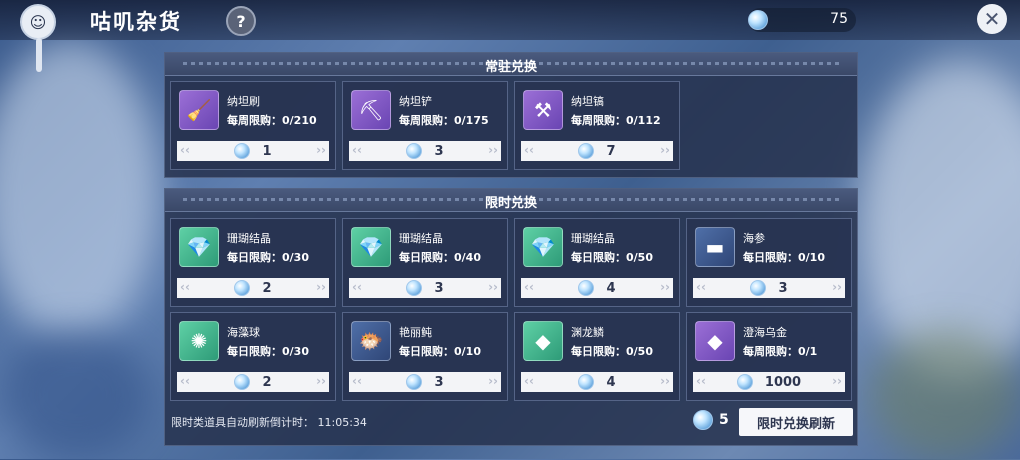  I want to click on price-value: 7, so click(611, 151).